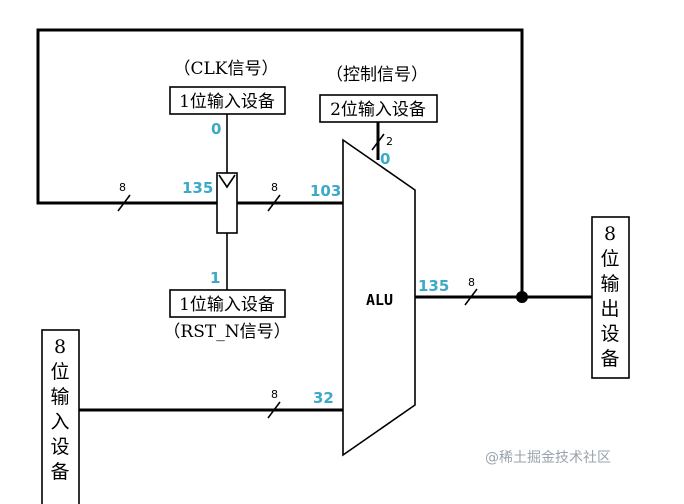  Describe the element at coordinates (227, 203) in the screenshot. I see `register` at that location.